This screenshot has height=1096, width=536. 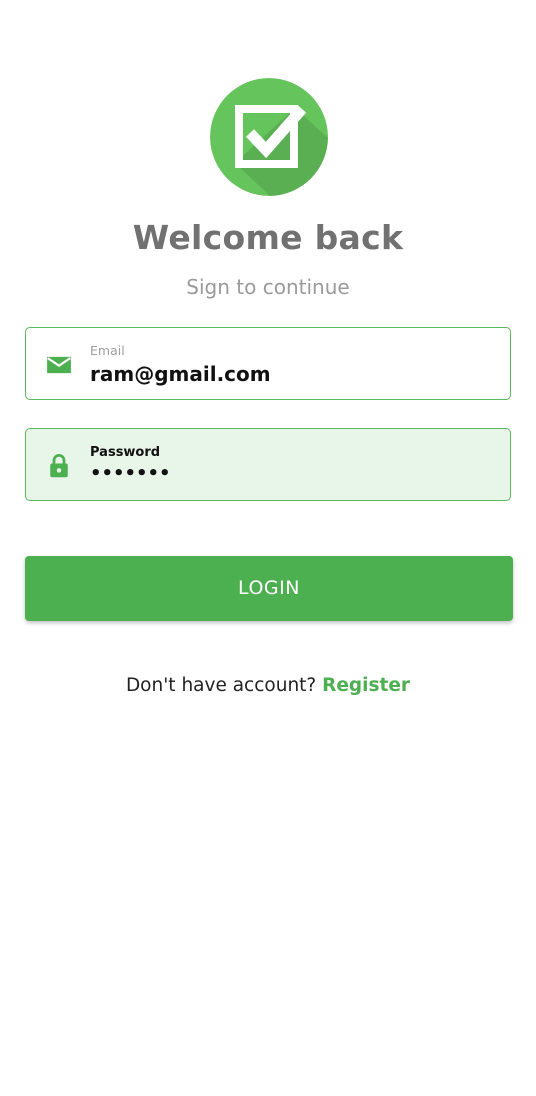 What do you see at coordinates (268, 237) in the screenshot?
I see `page-title: Welcome back` at bounding box center [268, 237].